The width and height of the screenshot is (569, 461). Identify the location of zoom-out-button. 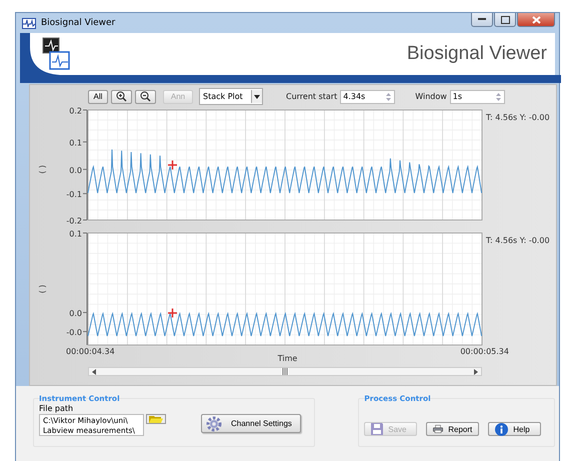
(145, 97).